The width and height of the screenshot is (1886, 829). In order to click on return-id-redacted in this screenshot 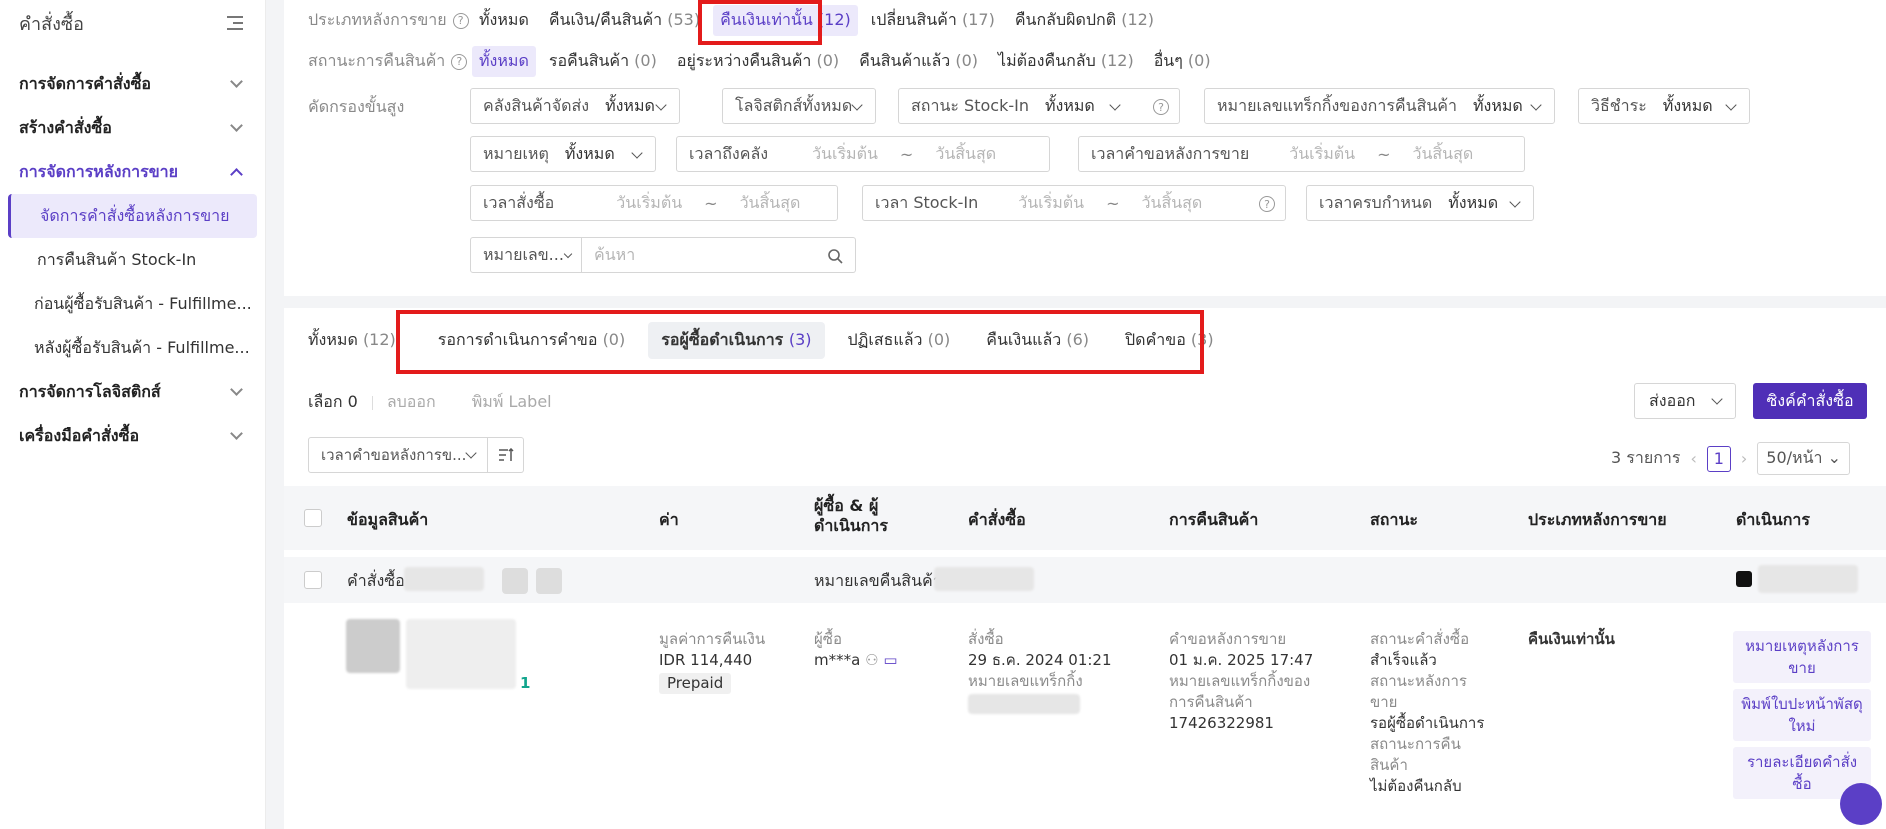, I will do `click(984, 579)`.